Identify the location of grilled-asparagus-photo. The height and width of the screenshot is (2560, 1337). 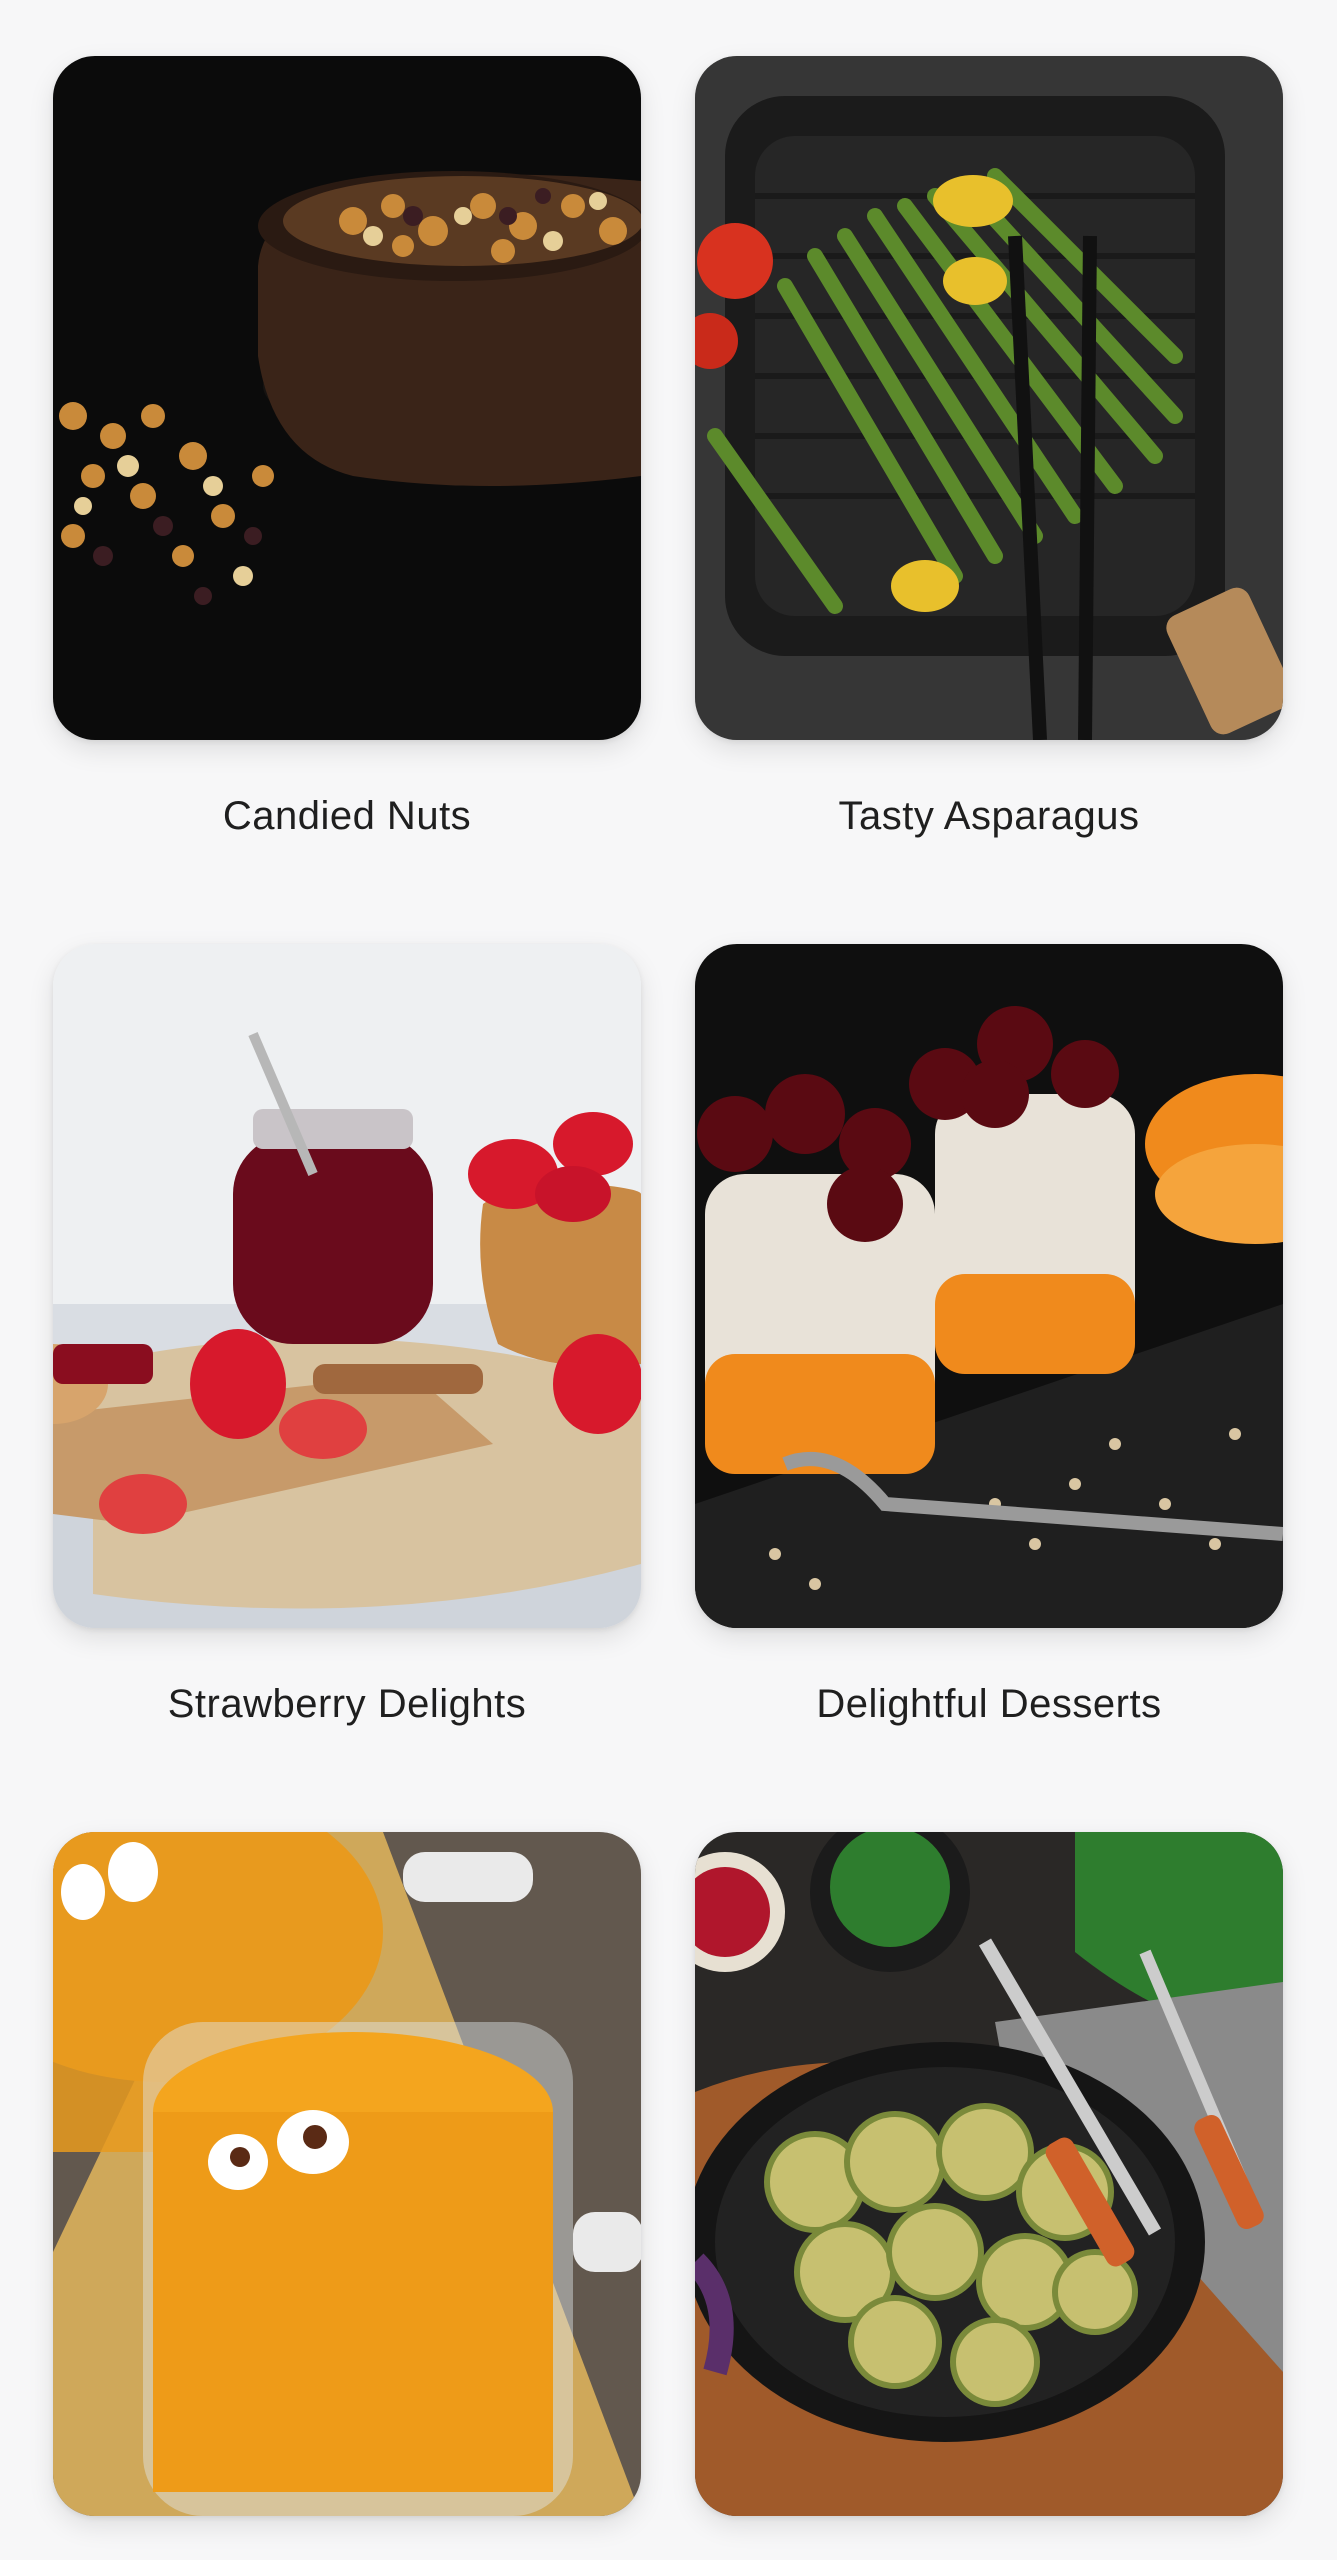
(989, 398).